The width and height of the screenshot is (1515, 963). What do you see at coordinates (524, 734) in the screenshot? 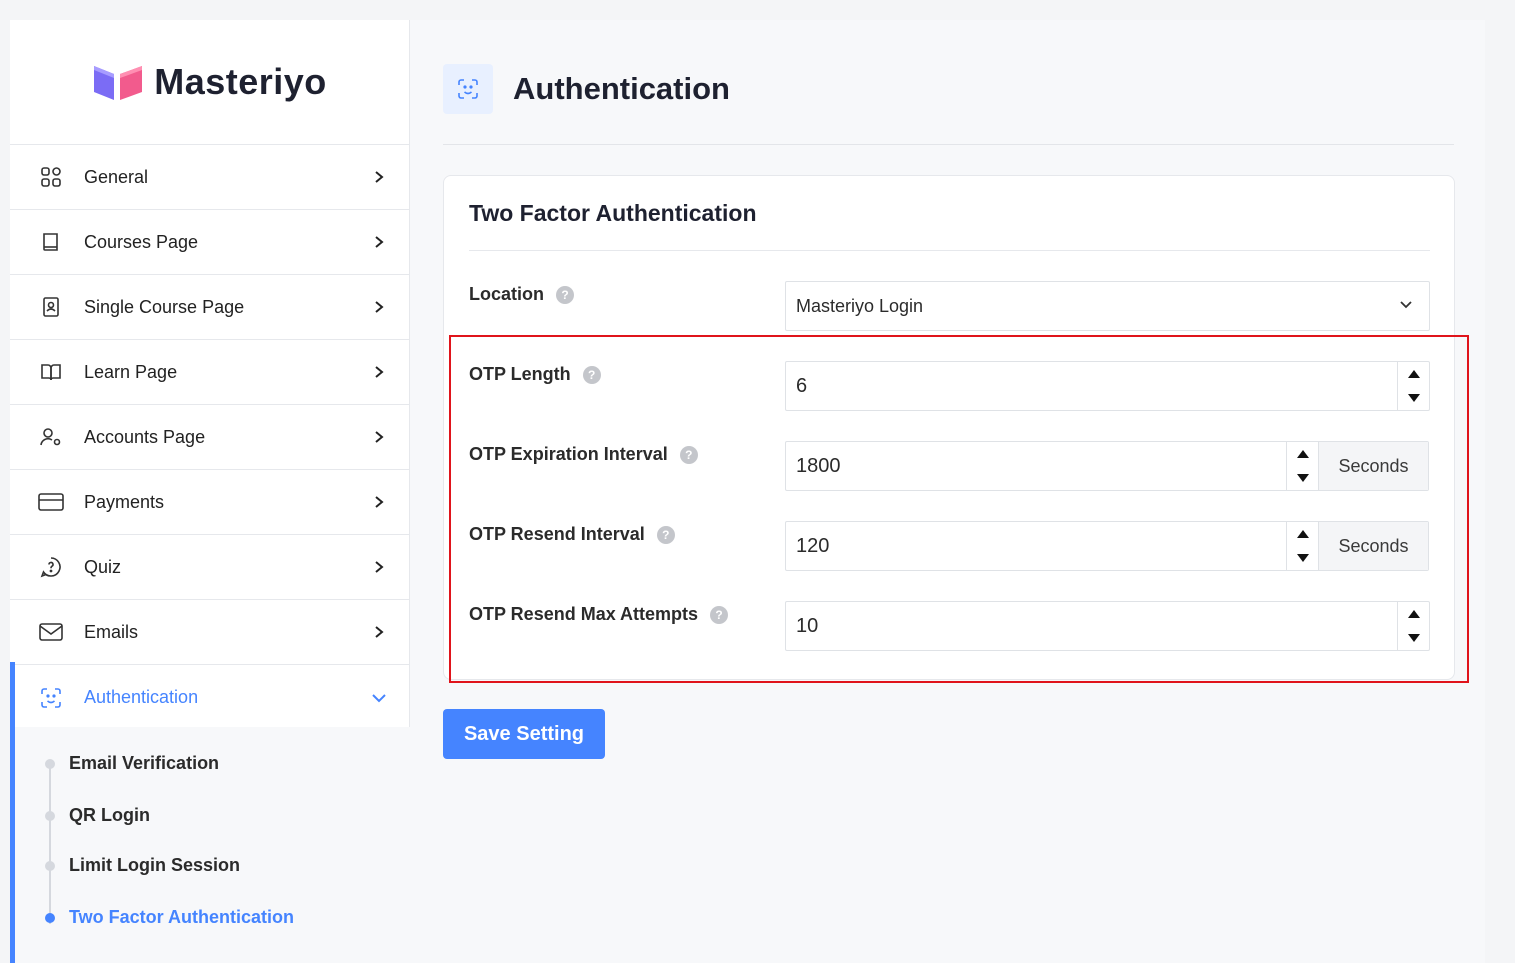
I see `save-setting-button: Save Setting` at bounding box center [524, 734].